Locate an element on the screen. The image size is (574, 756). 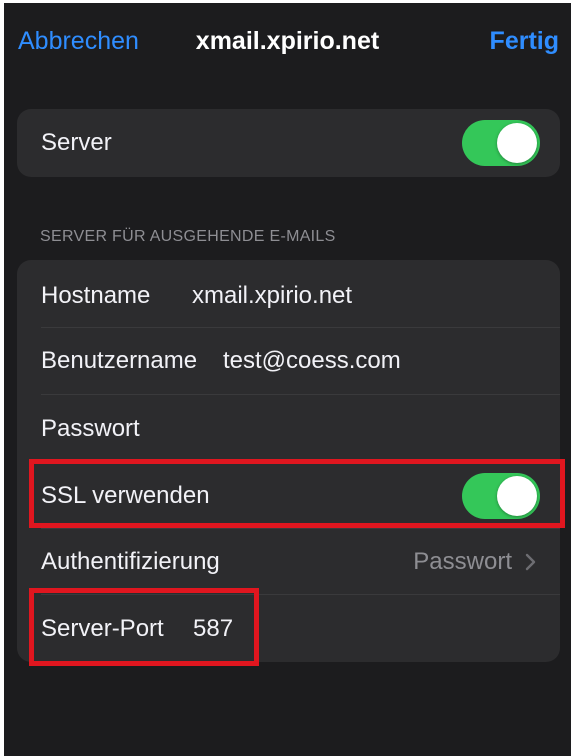
password-label: Passwort is located at coordinates (90, 428).